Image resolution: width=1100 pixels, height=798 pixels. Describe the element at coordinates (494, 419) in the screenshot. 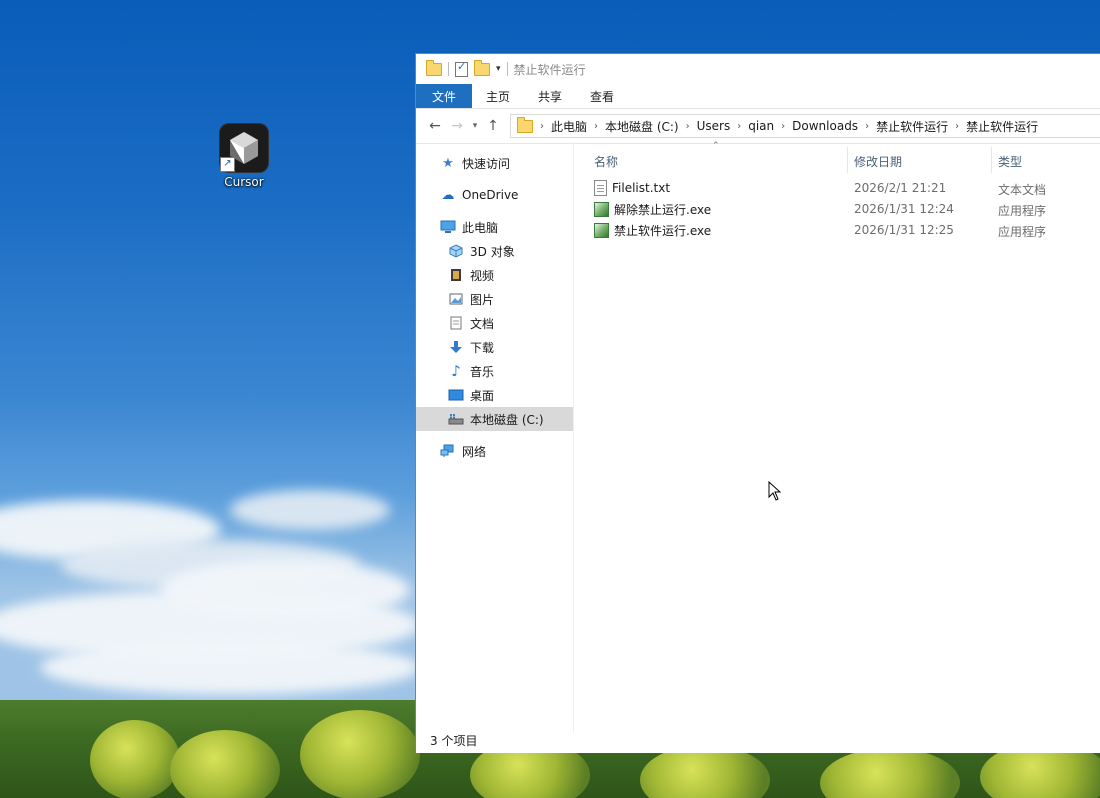

I see `nav-local-disk: 本地磁盘 (C:)` at that location.